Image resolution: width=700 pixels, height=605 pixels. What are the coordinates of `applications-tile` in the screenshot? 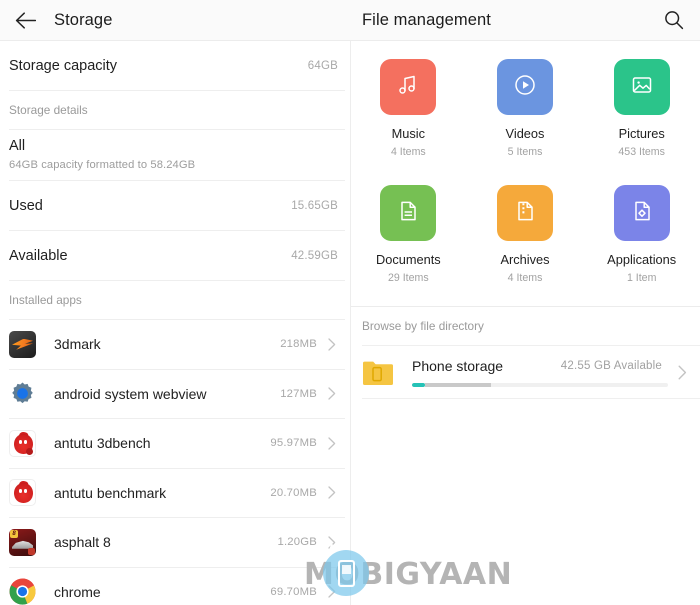 It's located at (641, 213).